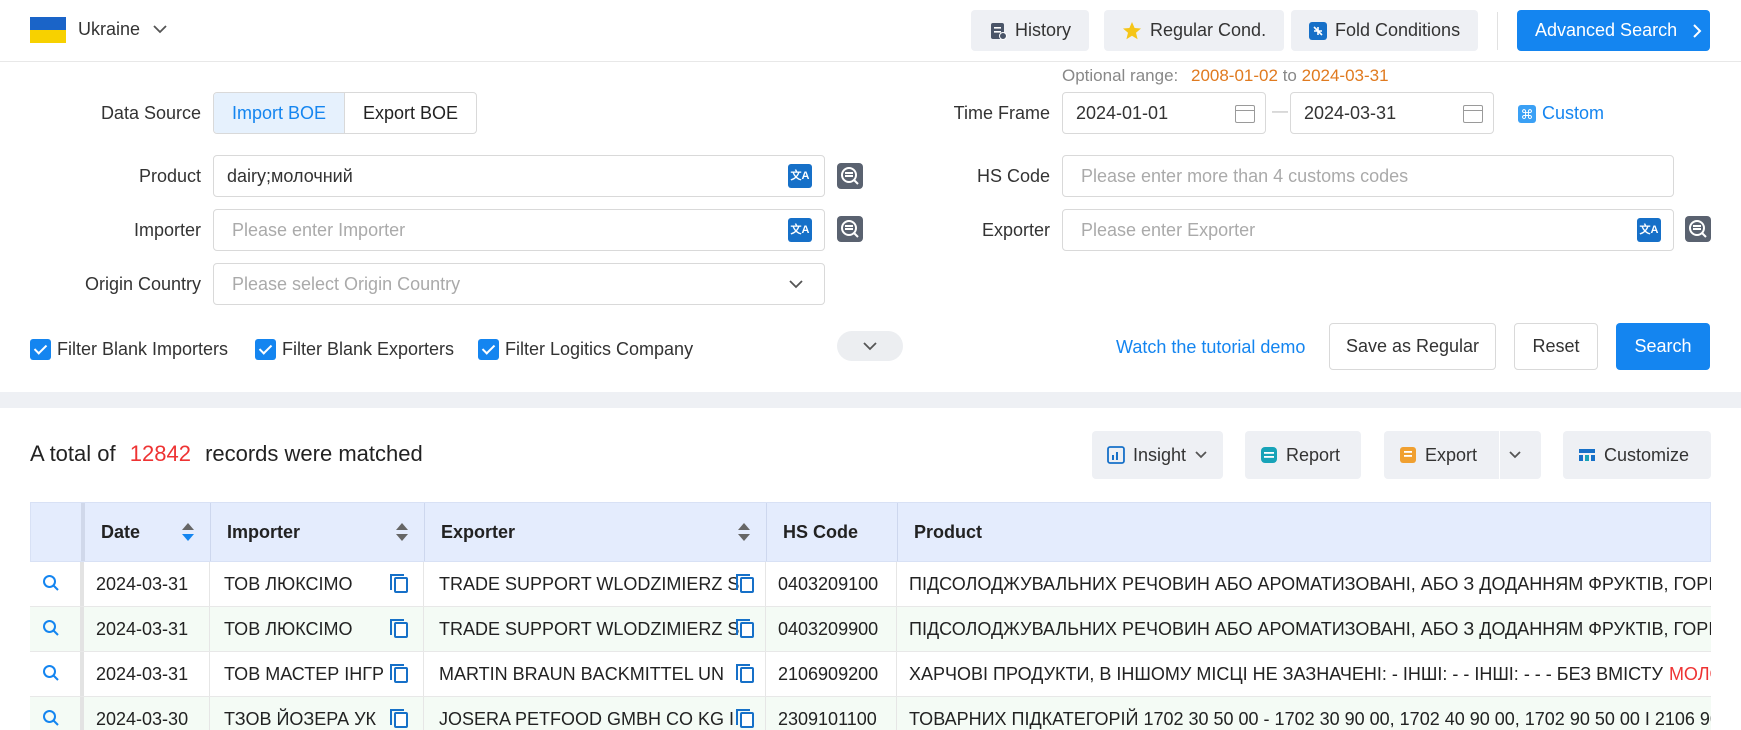 The width and height of the screenshot is (1741, 730). What do you see at coordinates (596, 532) in the screenshot?
I see `header-exporter: Exporter` at bounding box center [596, 532].